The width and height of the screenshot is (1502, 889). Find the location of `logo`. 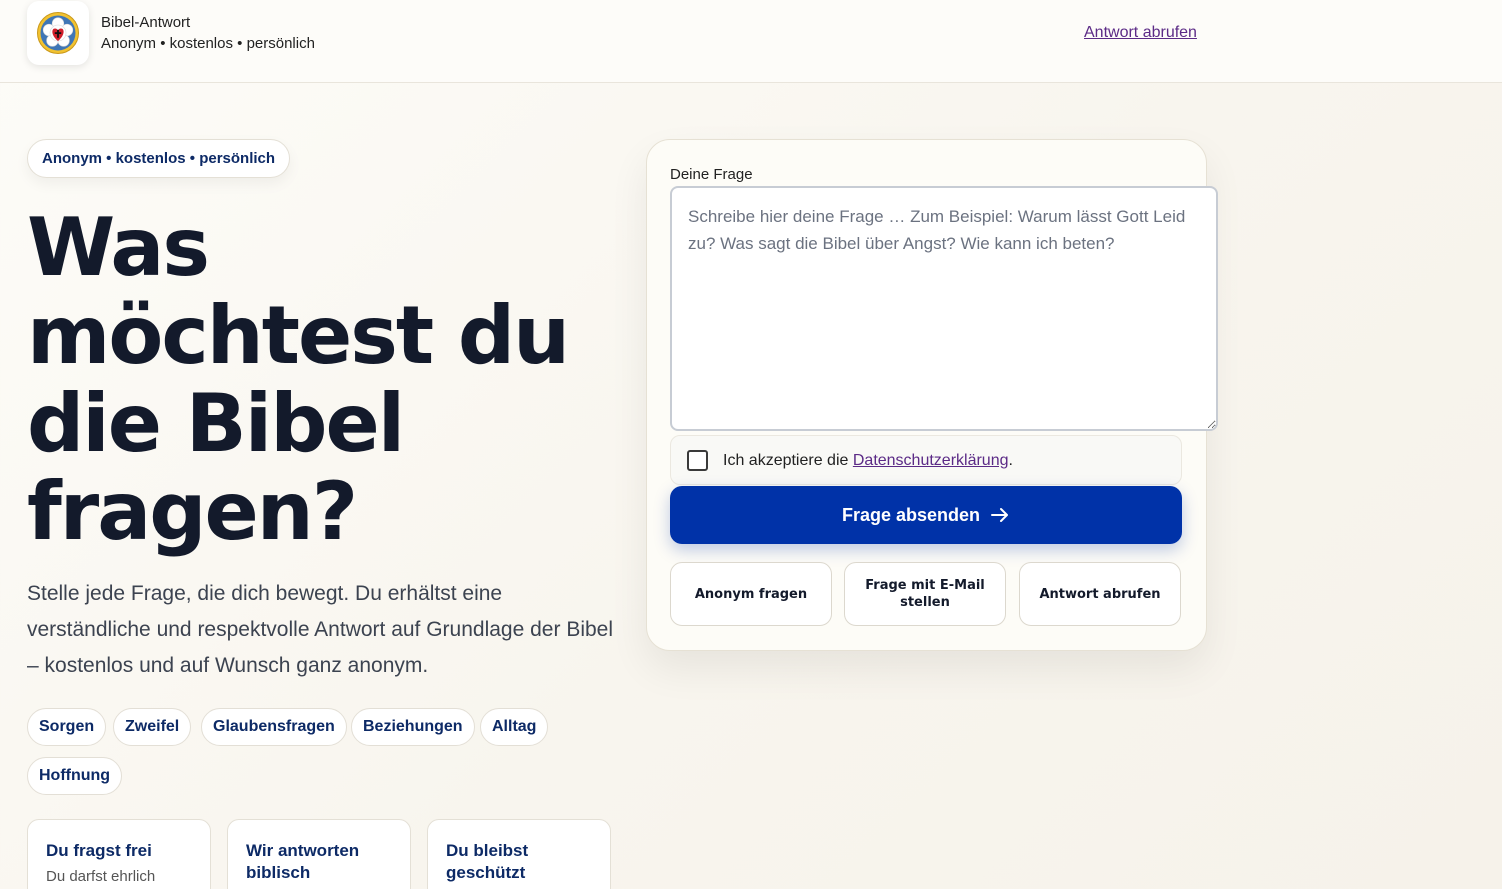

logo is located at coordinates (58, 33).